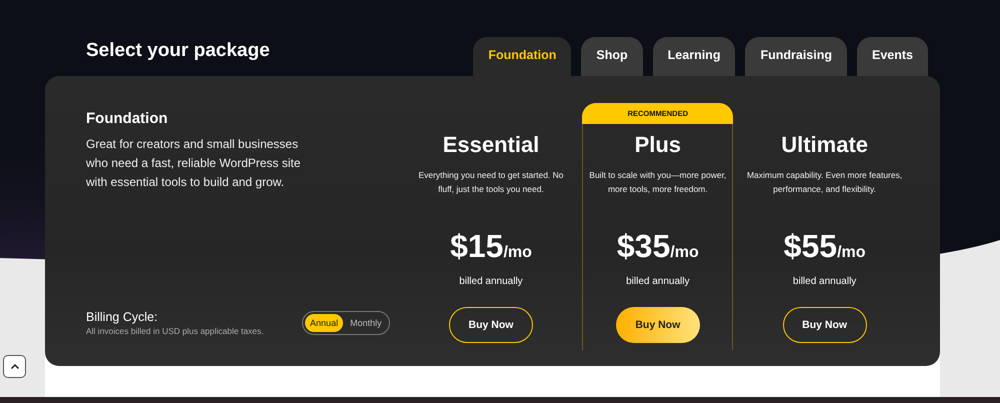  I want to click on chevron-up-icon, so click(15, 366).